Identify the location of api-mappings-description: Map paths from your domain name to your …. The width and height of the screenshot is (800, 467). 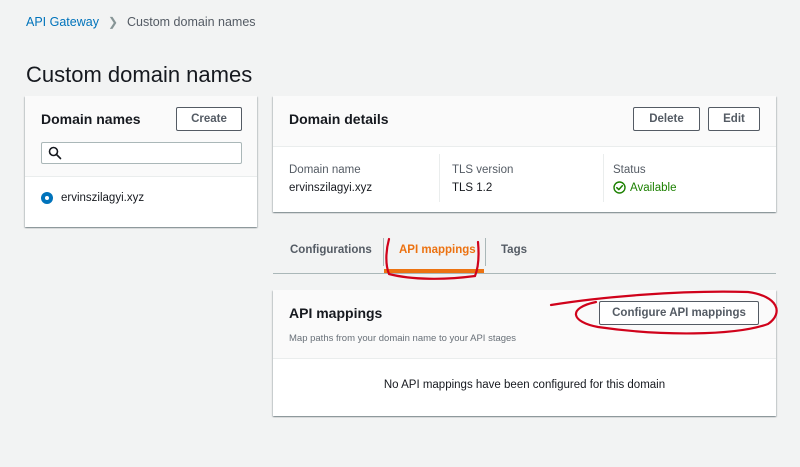
(403, 338).